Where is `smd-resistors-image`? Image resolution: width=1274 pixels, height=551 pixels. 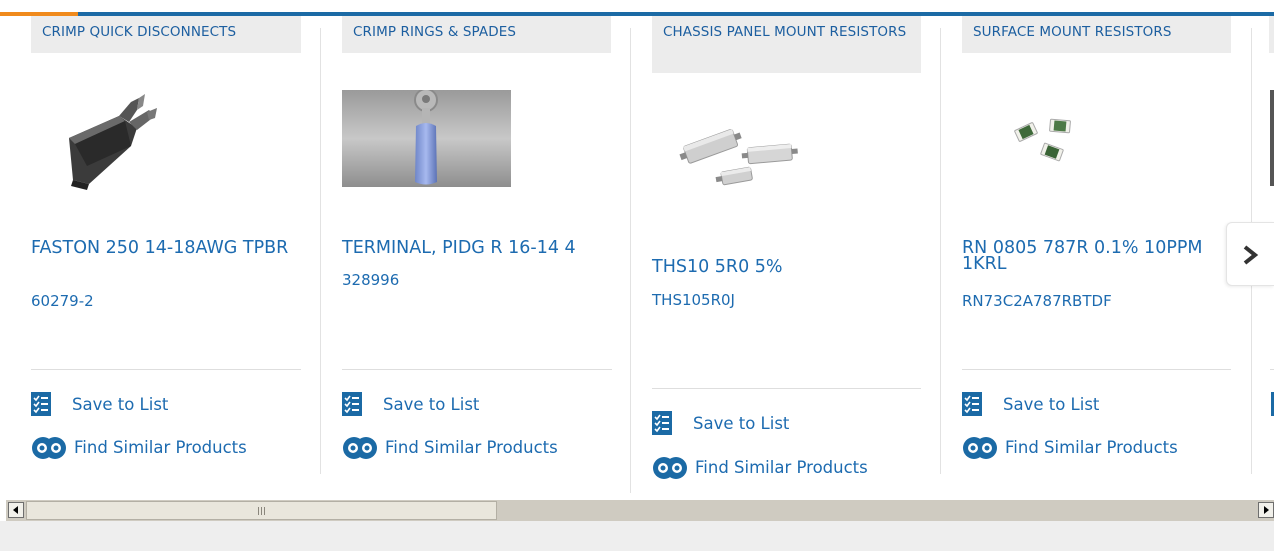
smd-resistors-image is located at coordinates (1047, 141).